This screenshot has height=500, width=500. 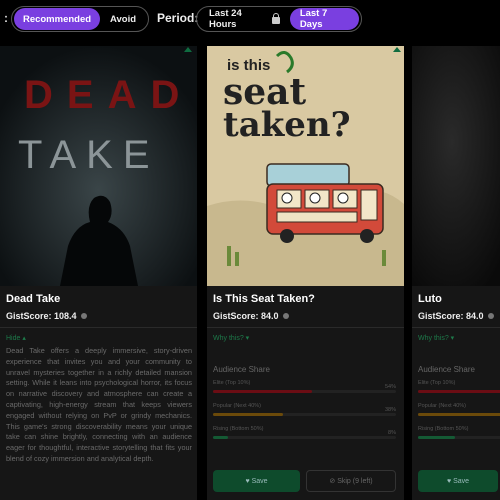 What do you see at coordinates (178, 18) in the screenshot?
I see `period-label: Period:` at bounding box center [178, 18].